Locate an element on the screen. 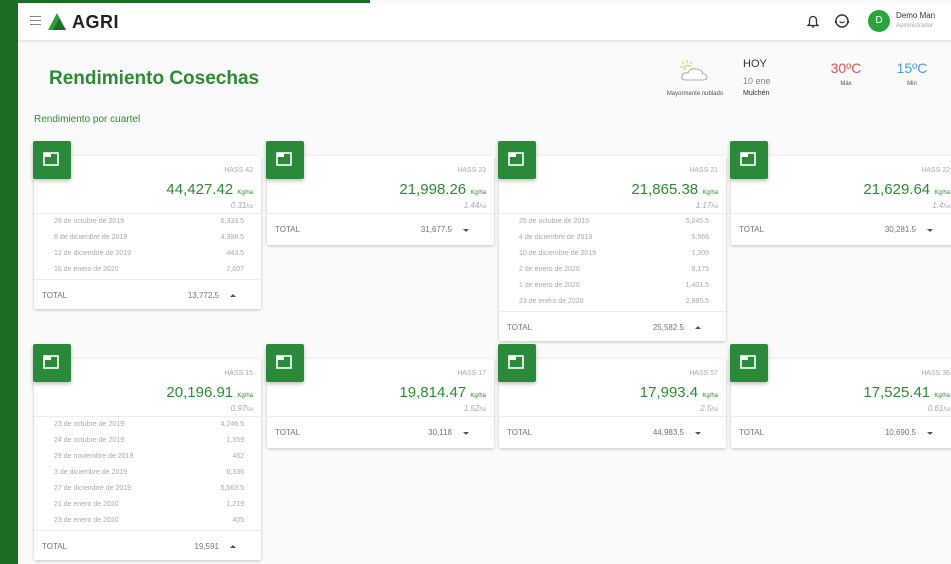 This screenshot has width=951, height=564. row-value: 4,246.5 is located at coordinates (232, 424).